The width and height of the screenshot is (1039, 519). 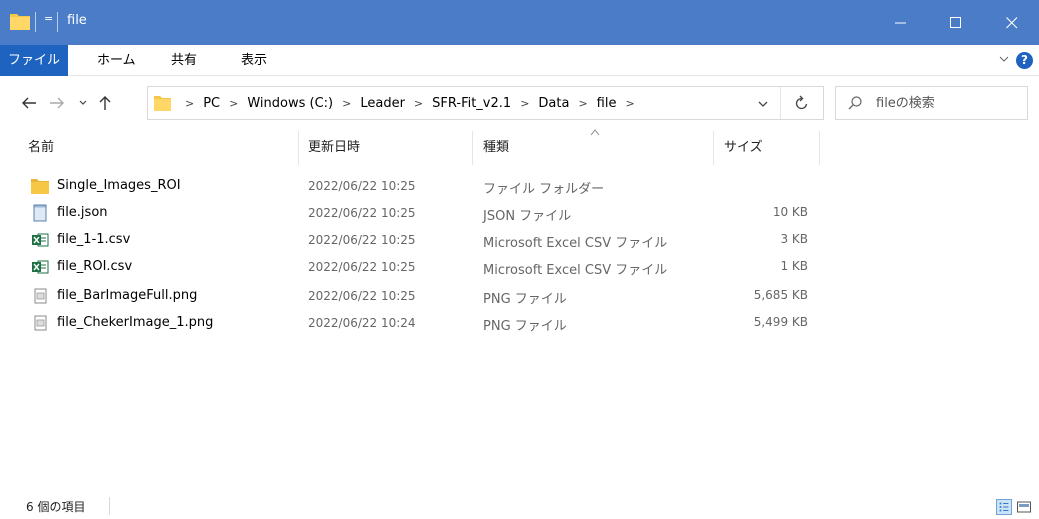 I want to click on title-bar: = file, so click(x=519, y=22).